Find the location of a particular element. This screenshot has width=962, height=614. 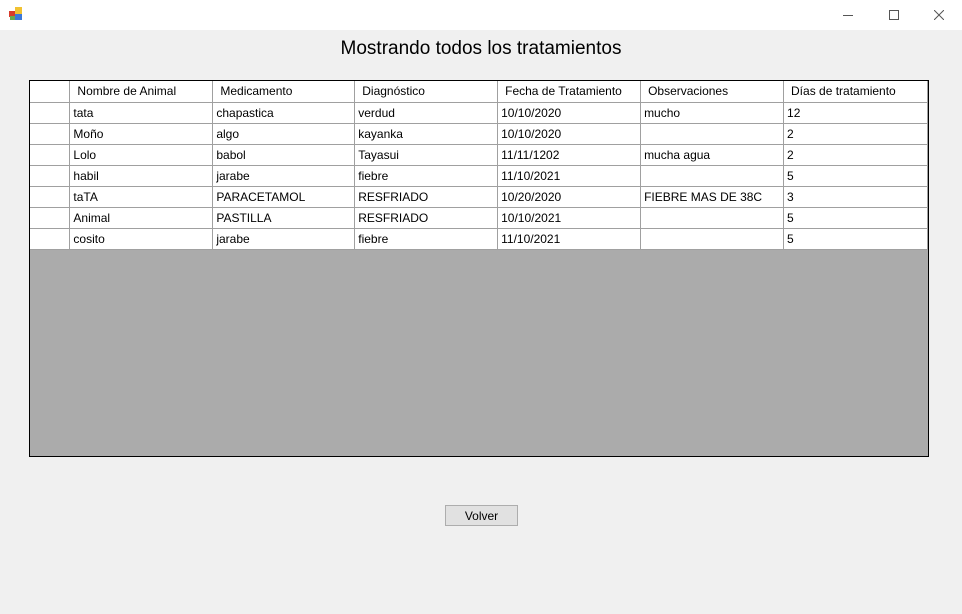

table-cell: 10/20/2020 is located at coordinates (569, 197).